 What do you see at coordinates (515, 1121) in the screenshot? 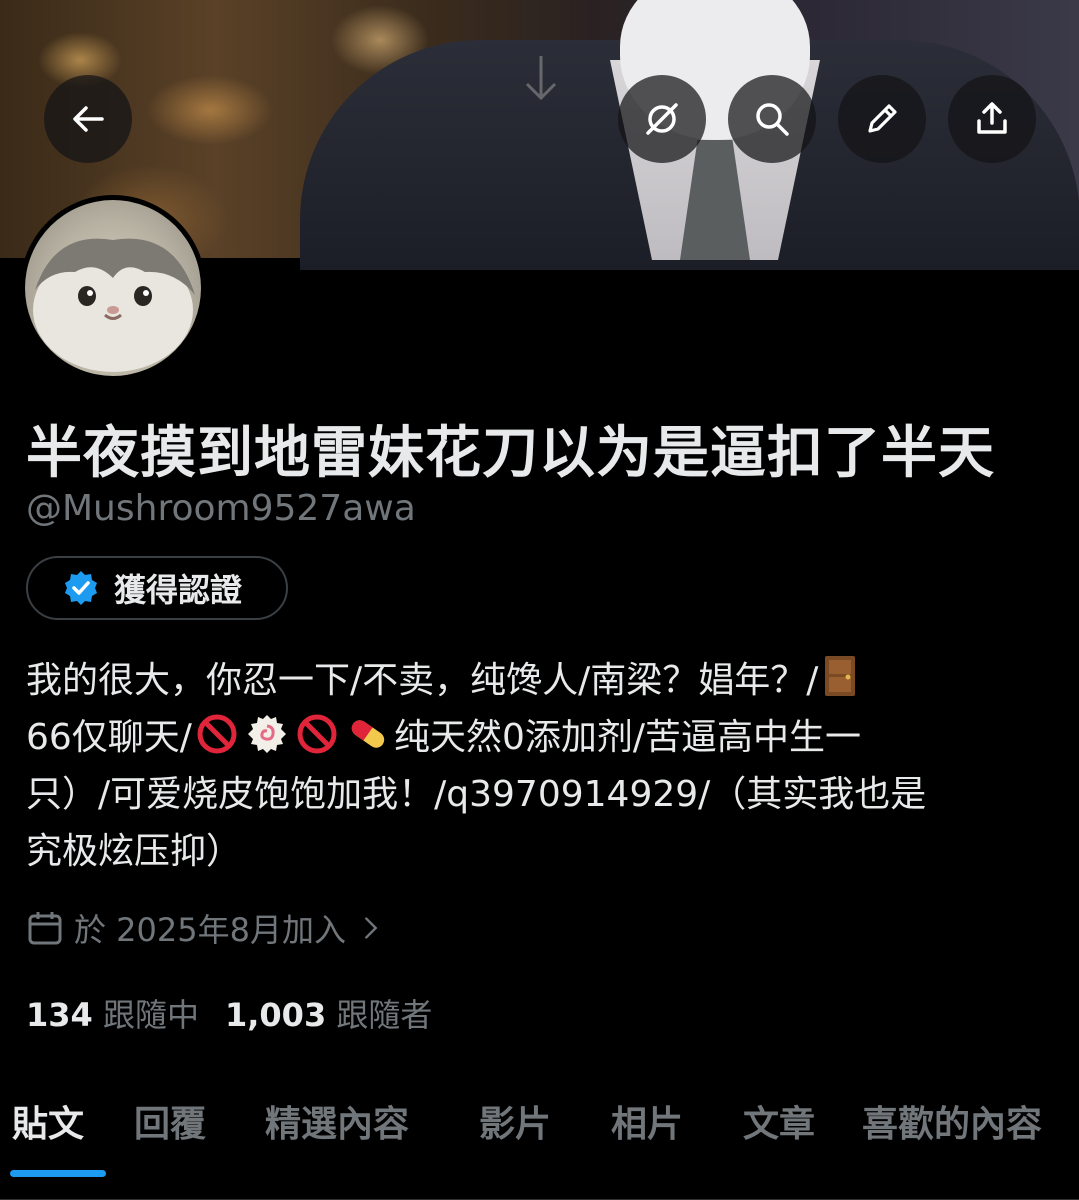
I see `tab-videos: 影片` at bounding box center [515, 1121].